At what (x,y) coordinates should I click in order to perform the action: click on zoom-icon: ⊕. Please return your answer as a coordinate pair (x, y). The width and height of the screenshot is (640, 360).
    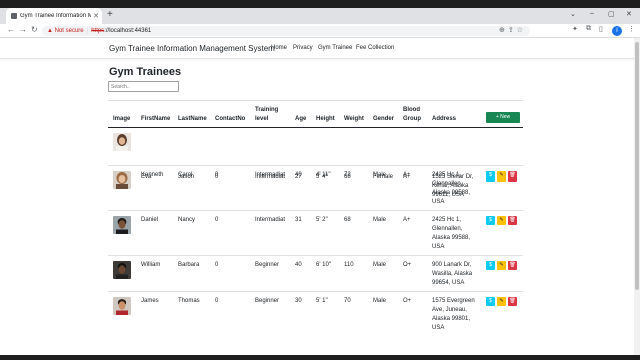
    Looking at the image, I should click on (503, 30).